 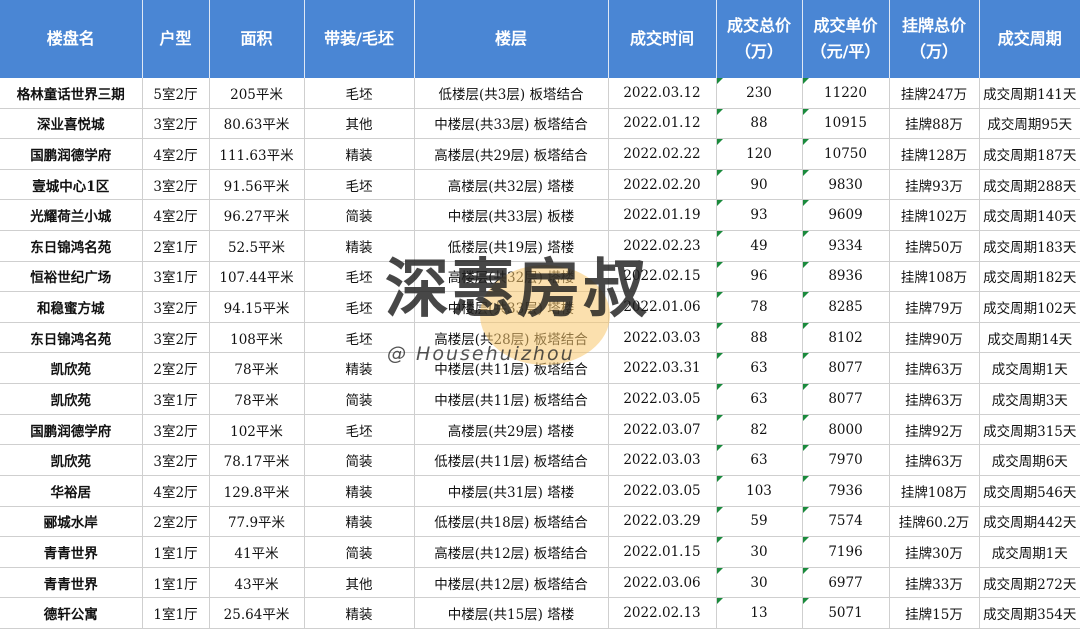 What do you see at coordinates (662, 522) in the screenshot?
I see `cell-date: 2022.03.29` at bounding box center [662, 522].